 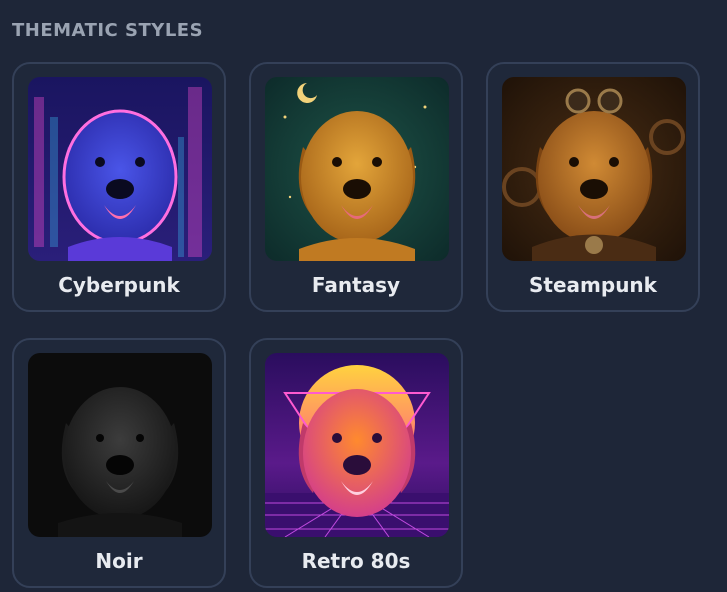 I want to click on style-card-fantasy: Fantasy, so click(x=356, y=187).